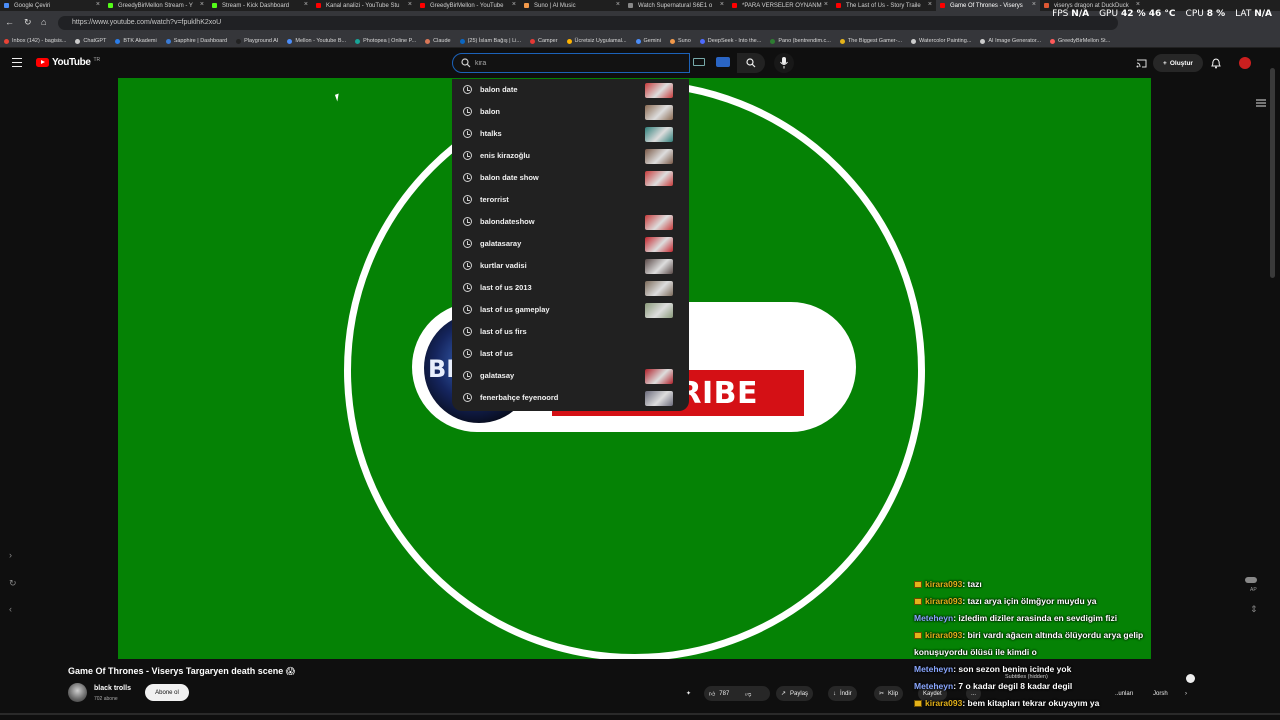 This screenshot has width=1280, height=720. What do you see at coordinates (17, 62) in the screenshot?
I see `menu-icon` at bounding box center [17, 62].